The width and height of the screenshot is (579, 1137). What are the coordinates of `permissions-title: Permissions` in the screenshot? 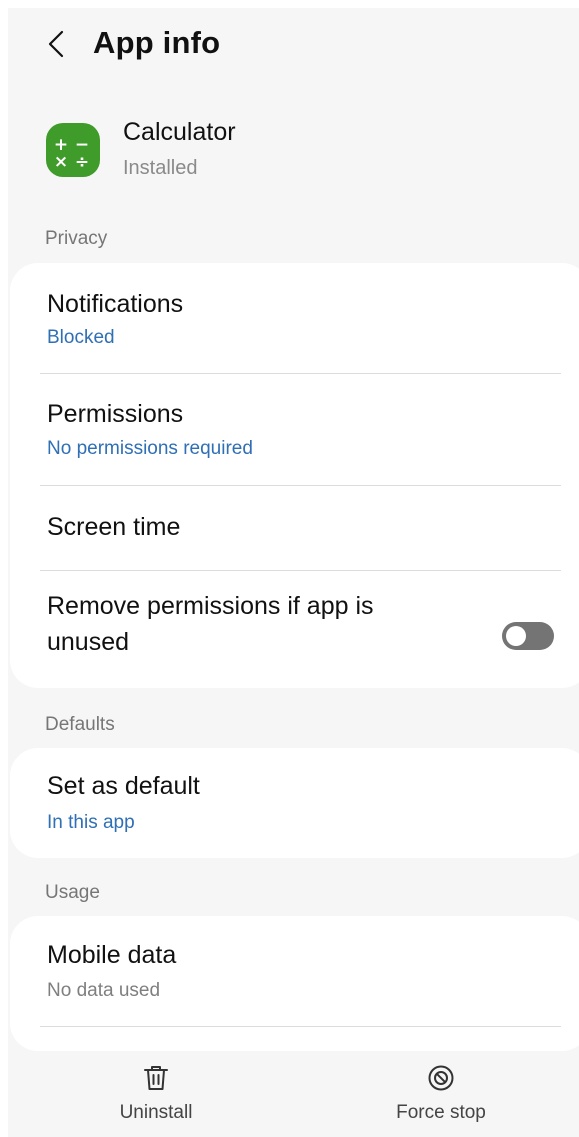 It's located at (115, 414).